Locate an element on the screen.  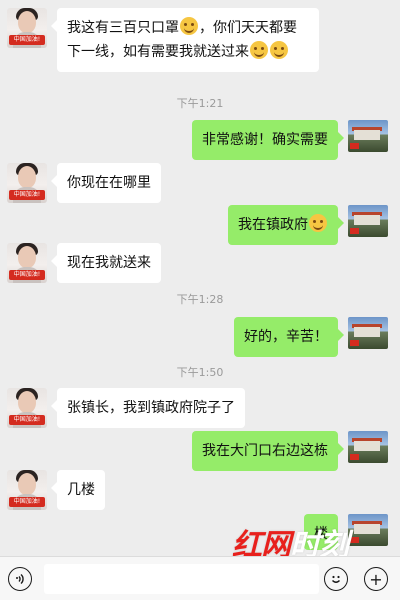
message-text: 好的，辛苦！ is located at coordinates (286, 337).